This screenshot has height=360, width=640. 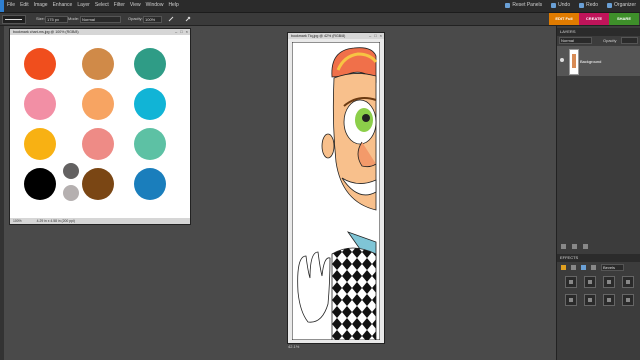 What do you see at coordinates (599, 40) in the screenshot?
I see `layers-toolbar: Normal Opacity` at bounding box center [599, 40].